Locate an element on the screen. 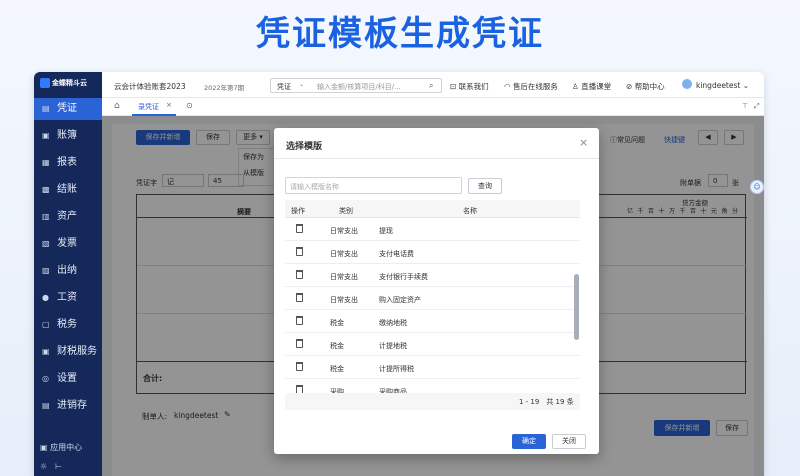 The image size is (800, 476). user-menu: kingdeetest ⌄ is located at coordinates (722, 85).